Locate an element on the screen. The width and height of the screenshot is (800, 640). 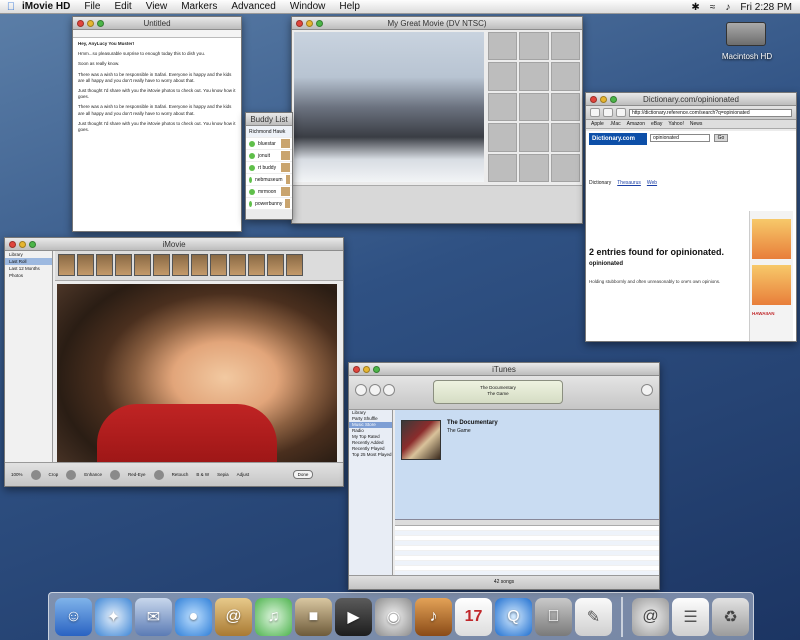
previous-button is located at coordinates (361, 390).